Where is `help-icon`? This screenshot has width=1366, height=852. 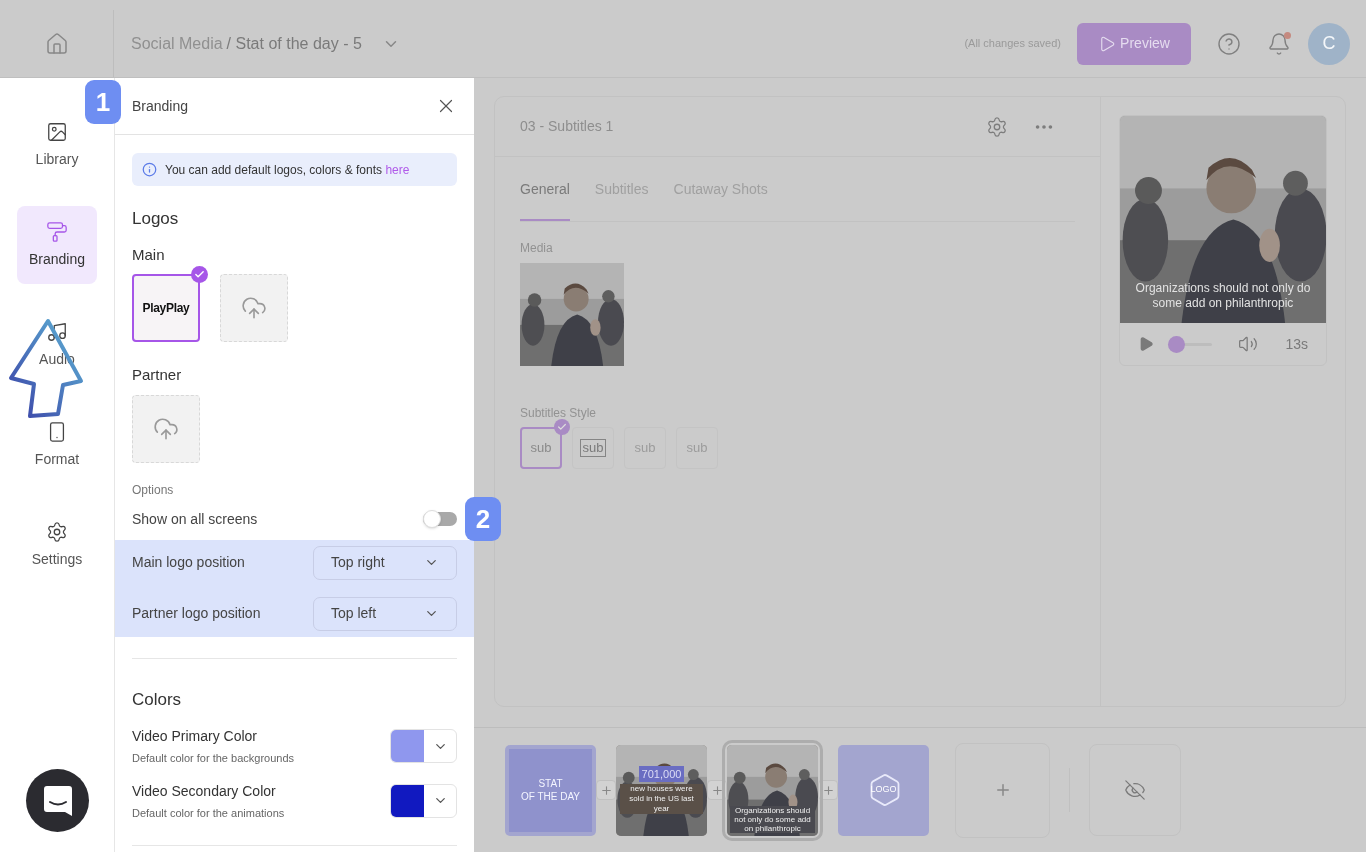 help-icon is located at coordinates (1229, 43).